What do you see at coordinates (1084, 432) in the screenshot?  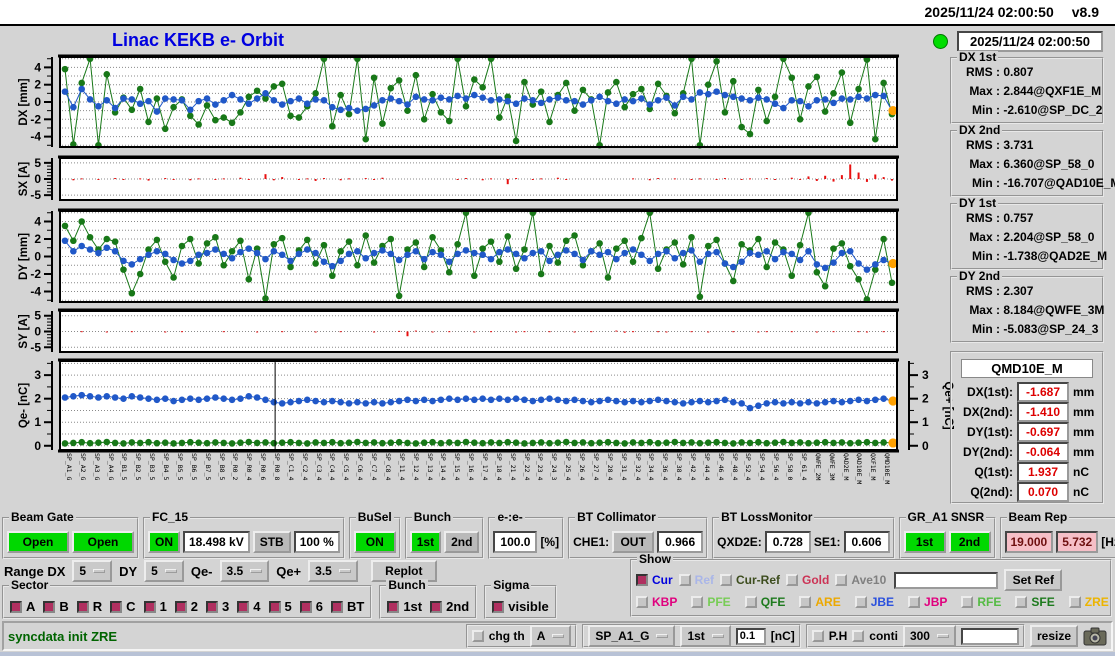 I see `qmd-row-unit: mm` at bounding box center [1084, 432].